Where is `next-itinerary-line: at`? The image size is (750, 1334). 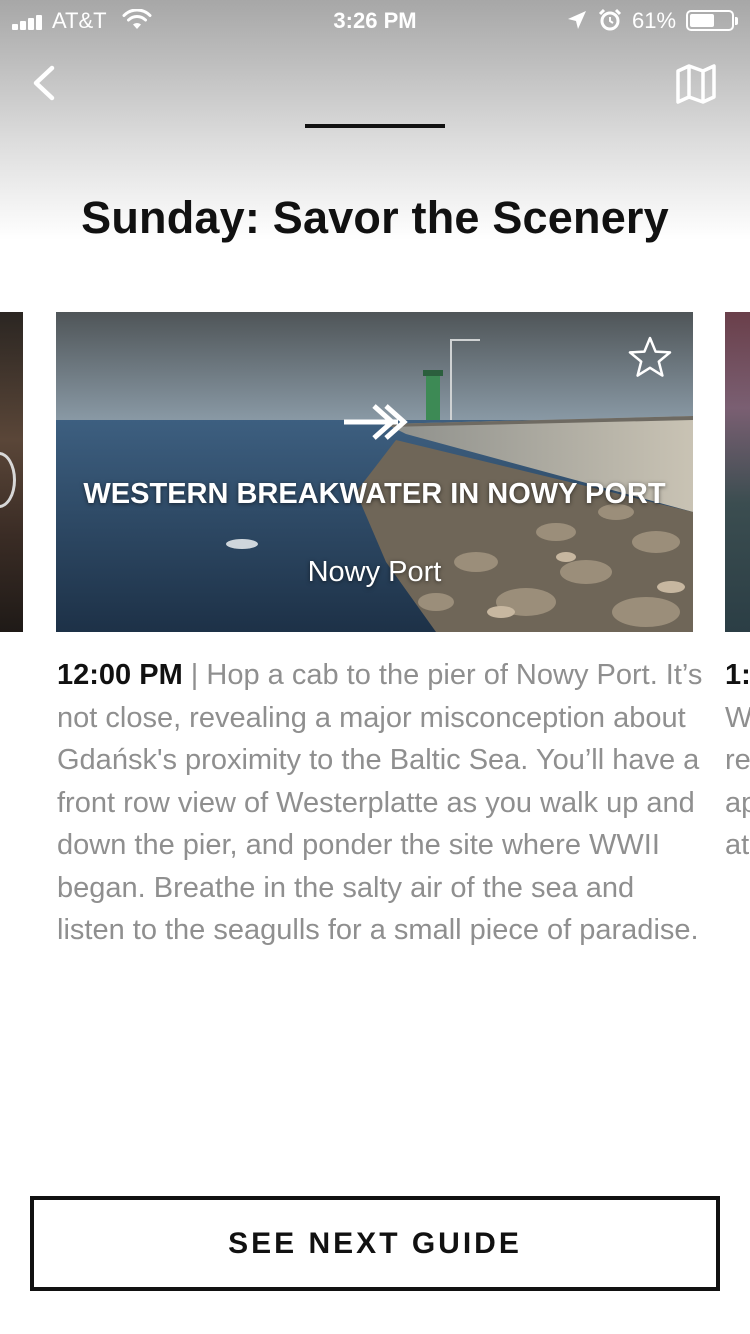 next-itinerary-line: at is located at coordinates (737, 845).